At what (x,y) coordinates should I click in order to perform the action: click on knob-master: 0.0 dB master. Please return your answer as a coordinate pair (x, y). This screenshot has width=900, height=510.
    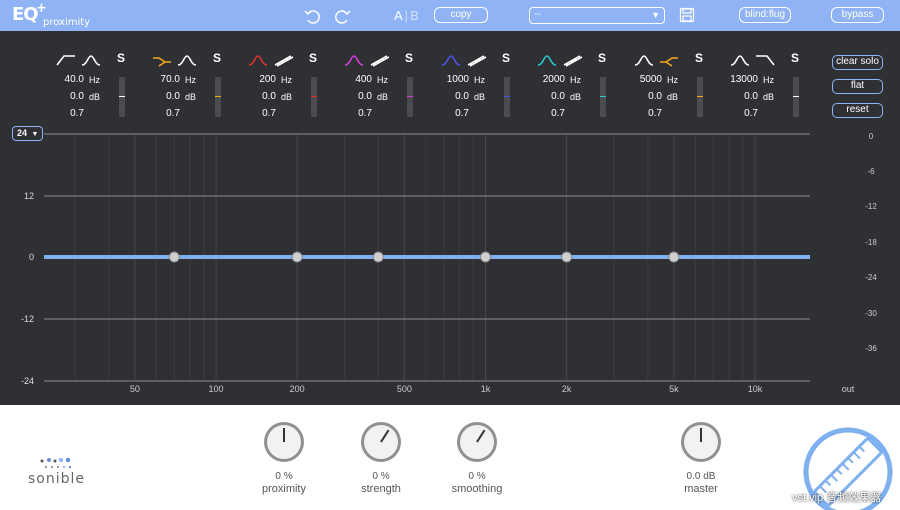
    Looking at the image, I should click on (701, 458).